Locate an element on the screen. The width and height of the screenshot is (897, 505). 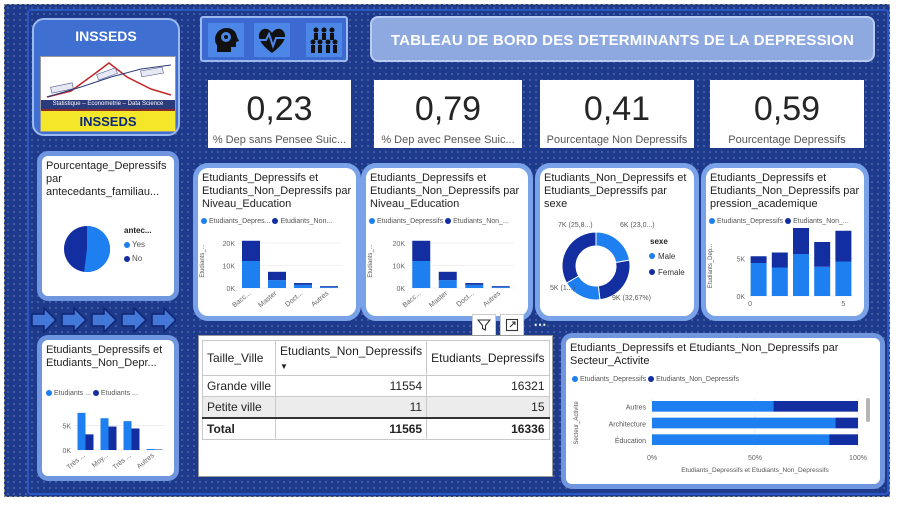
pie-legend-yes: Yes is located at coordinates (134, 244).